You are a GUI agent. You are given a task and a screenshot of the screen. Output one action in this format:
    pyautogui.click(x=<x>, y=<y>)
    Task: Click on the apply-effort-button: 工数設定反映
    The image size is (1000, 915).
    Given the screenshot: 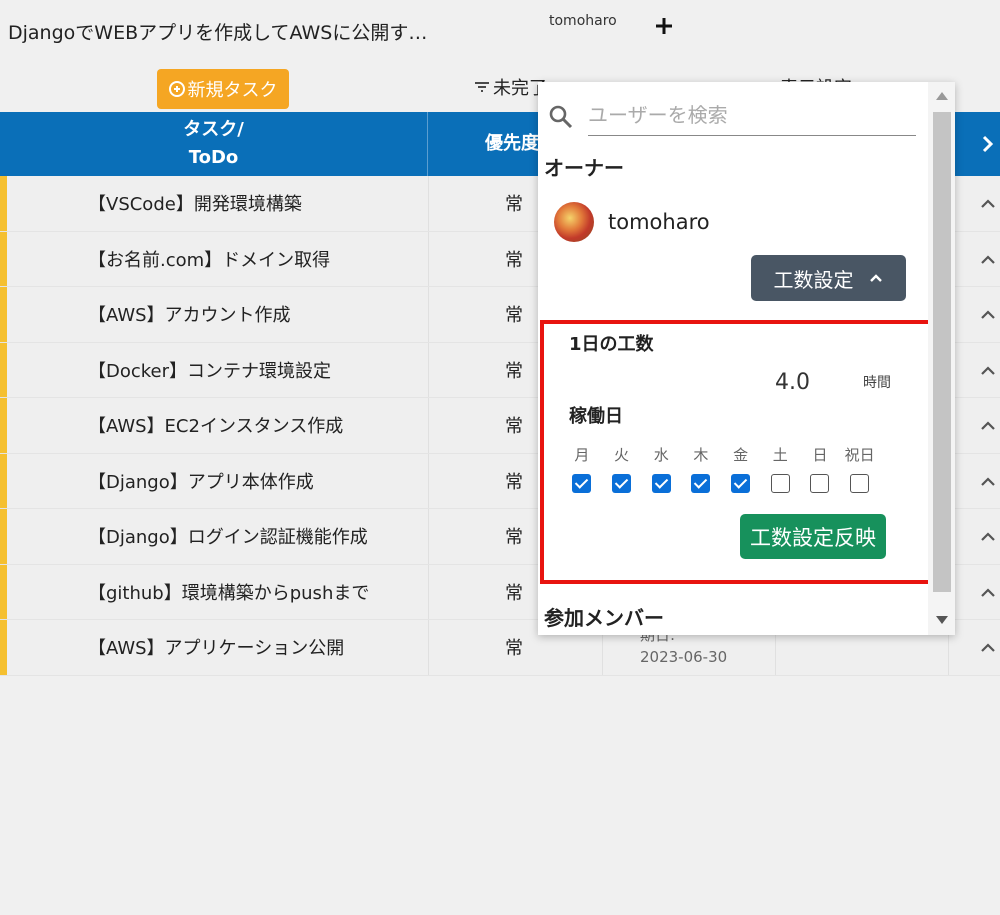 What is the action you would take?
    pyautogui.click(x=813, y=536)
    